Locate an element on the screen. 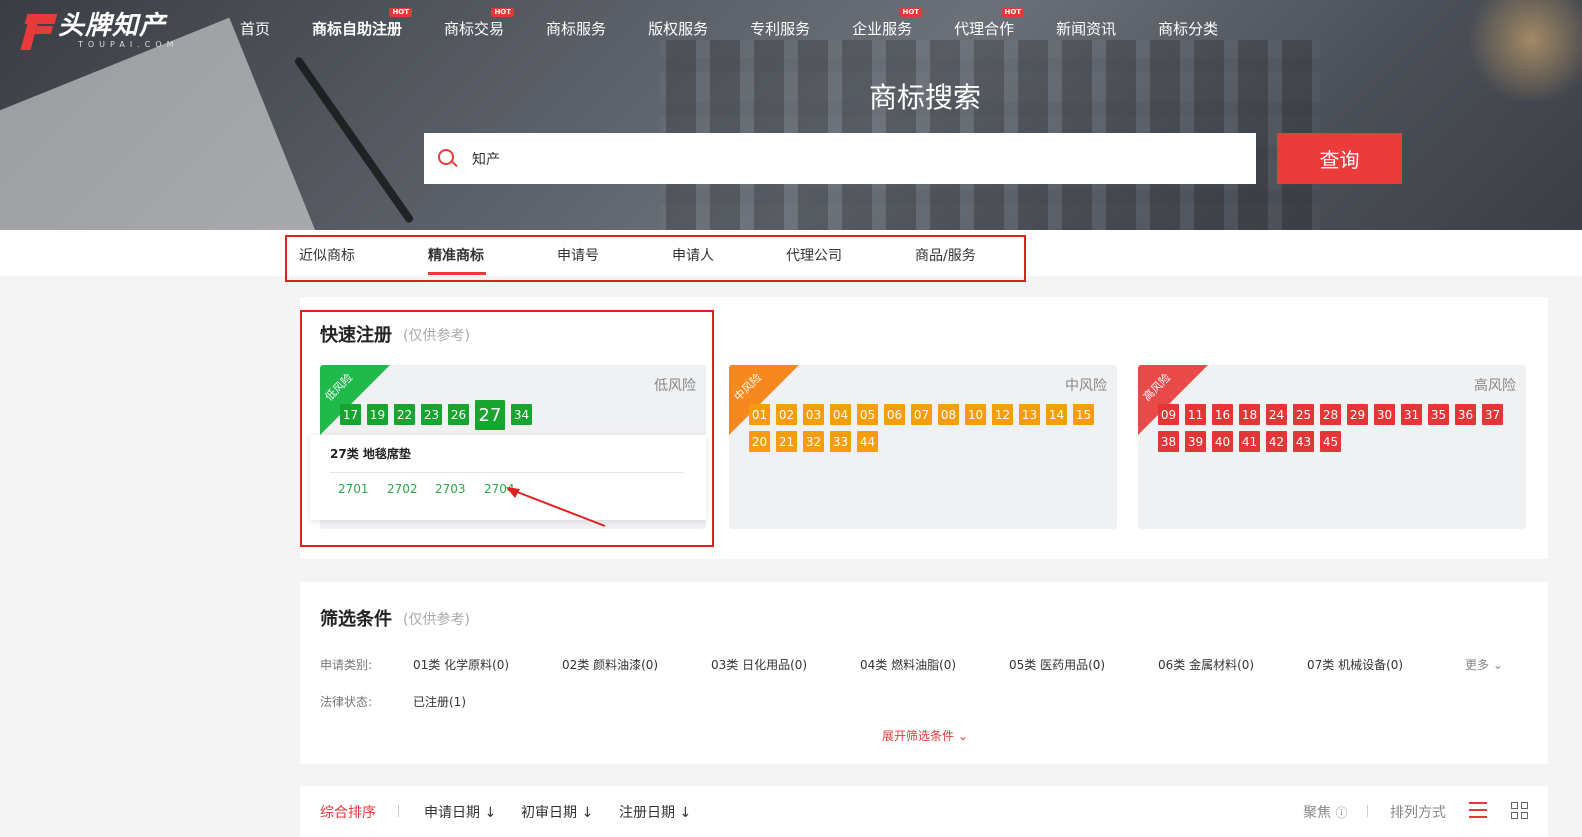 This screenshot has height=837, width=1582. status-option: 已注册(1) is located at coordinates (439, 701).